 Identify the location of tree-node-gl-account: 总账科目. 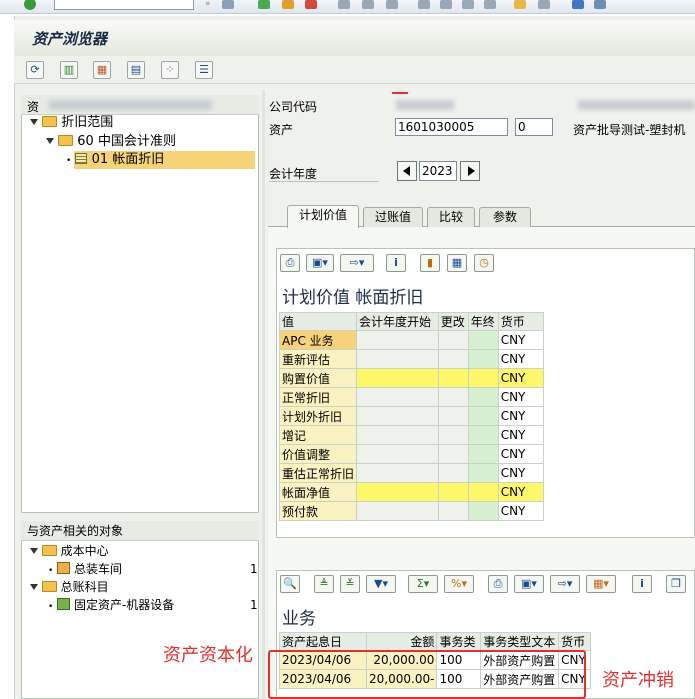
(69, 587).